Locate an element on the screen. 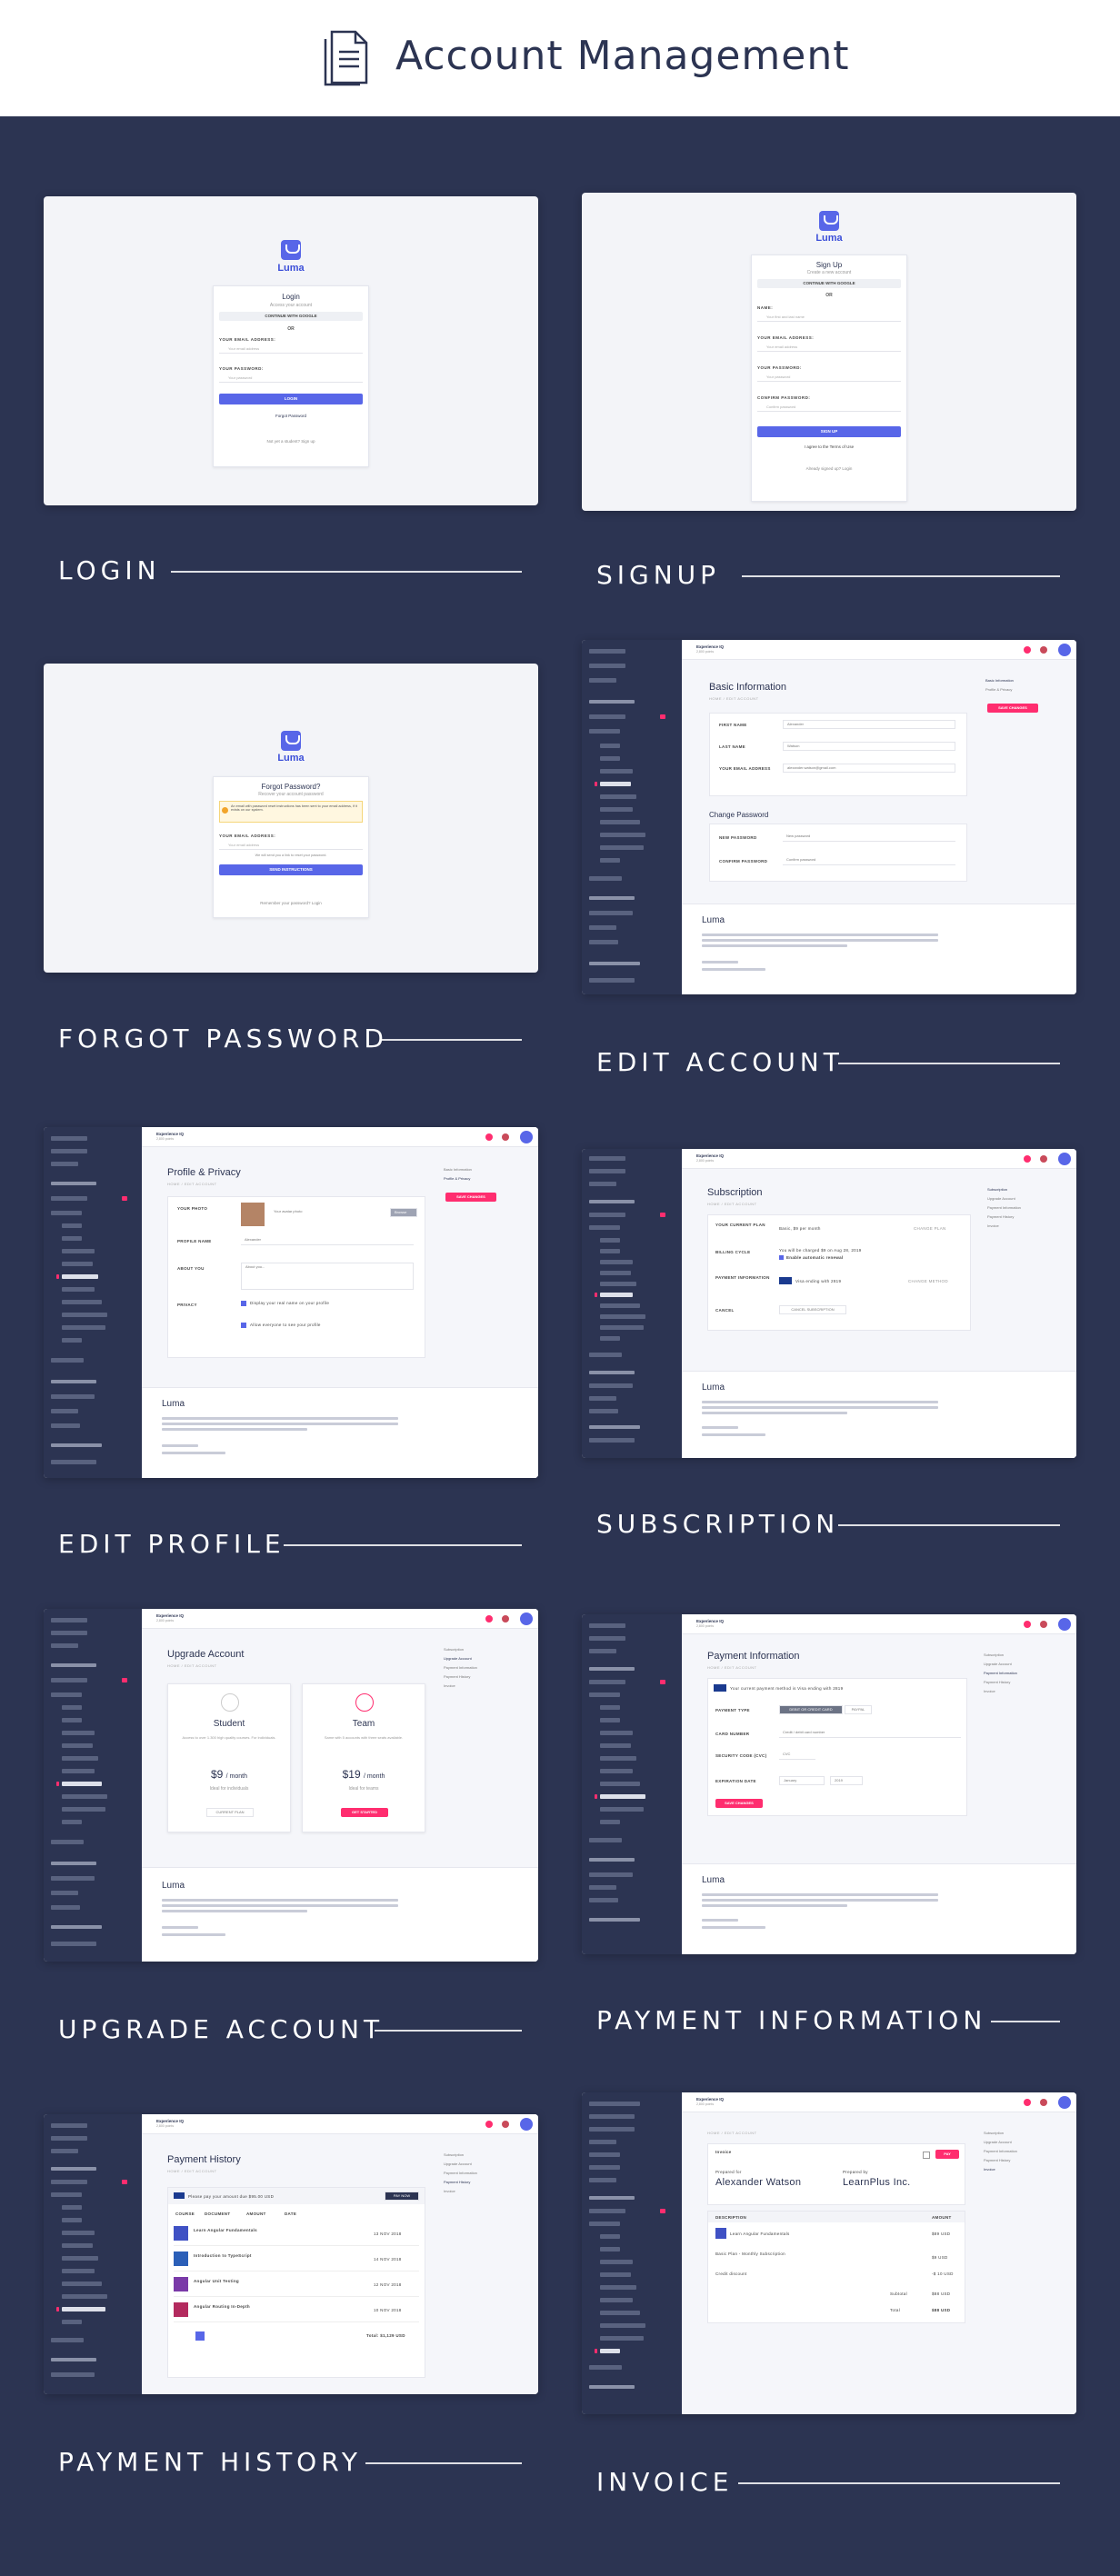 This screenshot has width=1120, height=2576. login-link: Remember your password? Login is located at coordinates (291, 903).